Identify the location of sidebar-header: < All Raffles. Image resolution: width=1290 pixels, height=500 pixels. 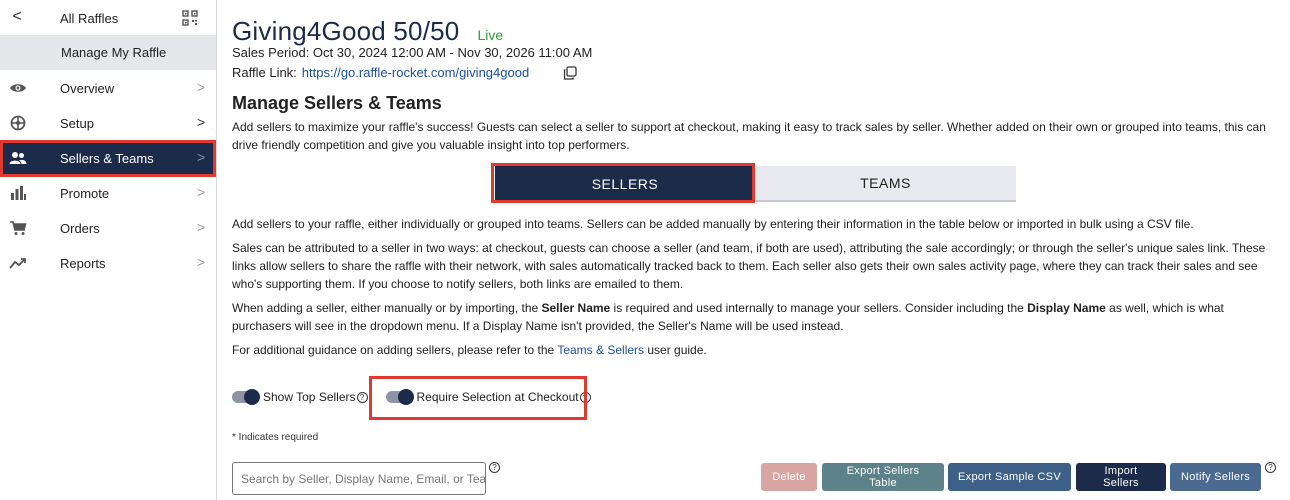
(108, 17).